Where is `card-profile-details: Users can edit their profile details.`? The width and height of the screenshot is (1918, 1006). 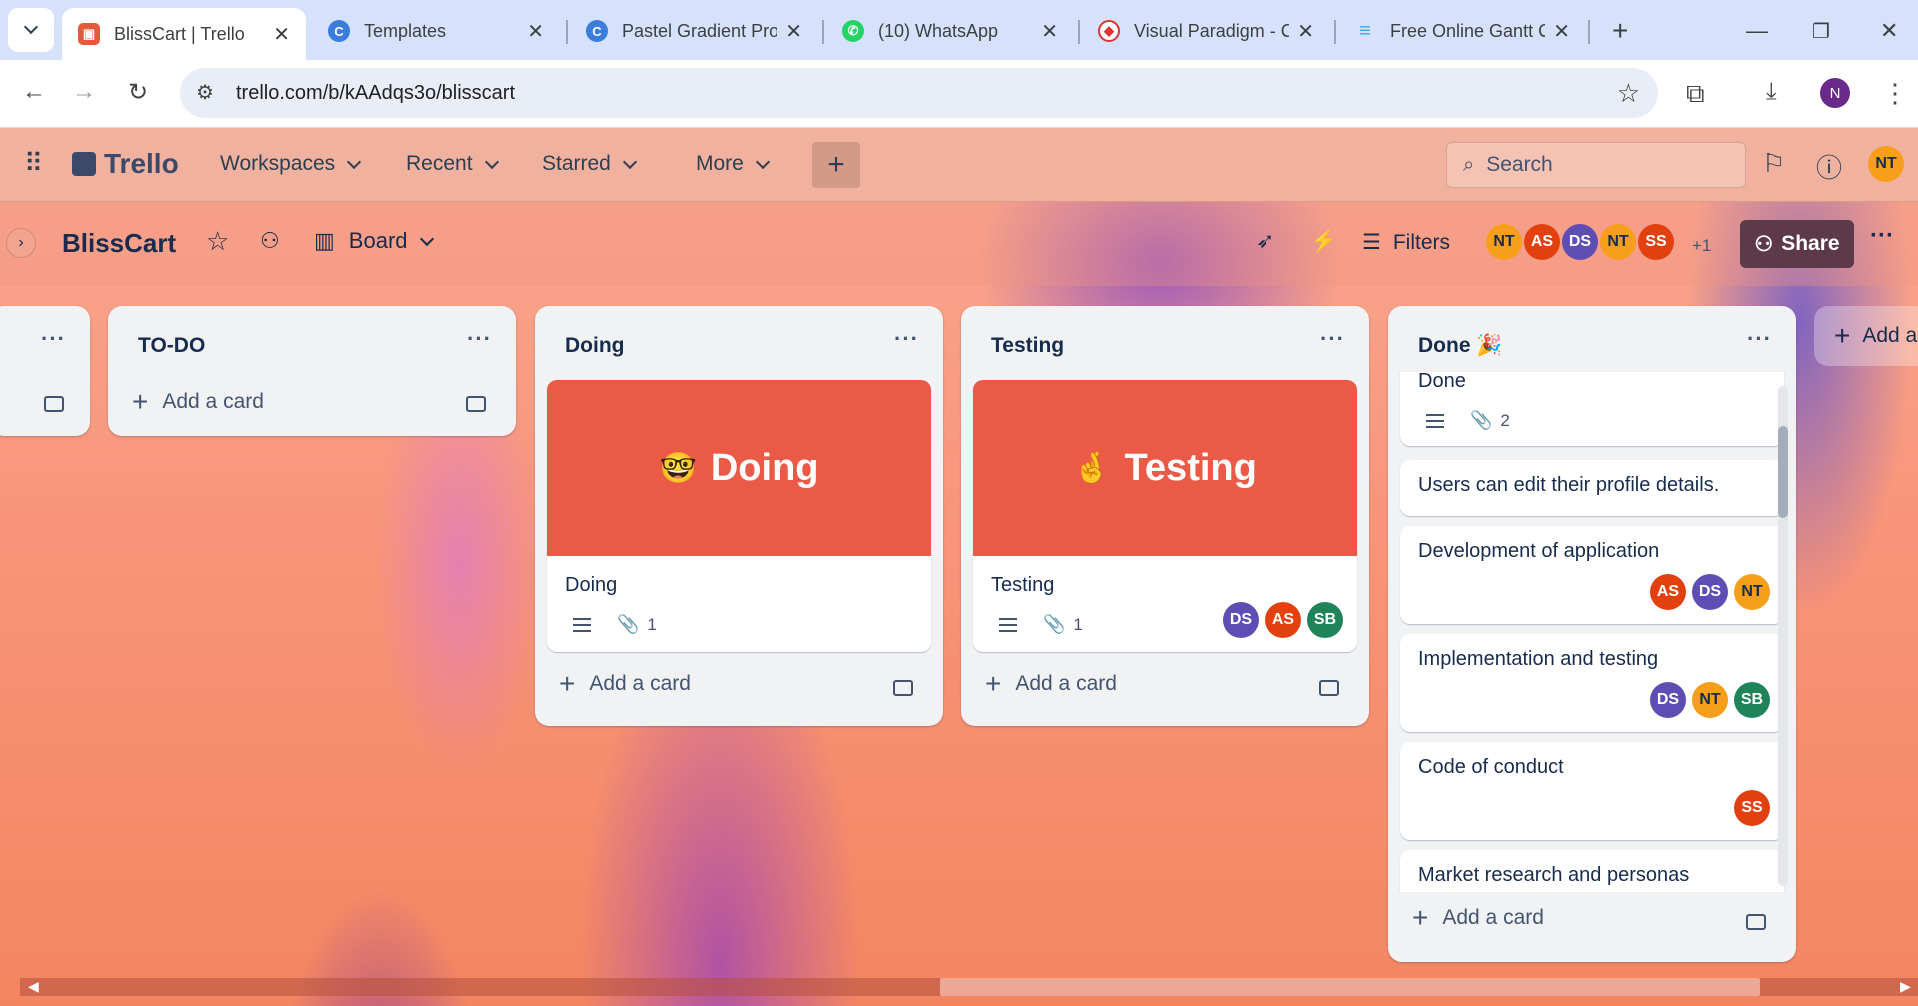
card-profile-details: Users can edit their profile details. is located at coordinates (1592, 488).